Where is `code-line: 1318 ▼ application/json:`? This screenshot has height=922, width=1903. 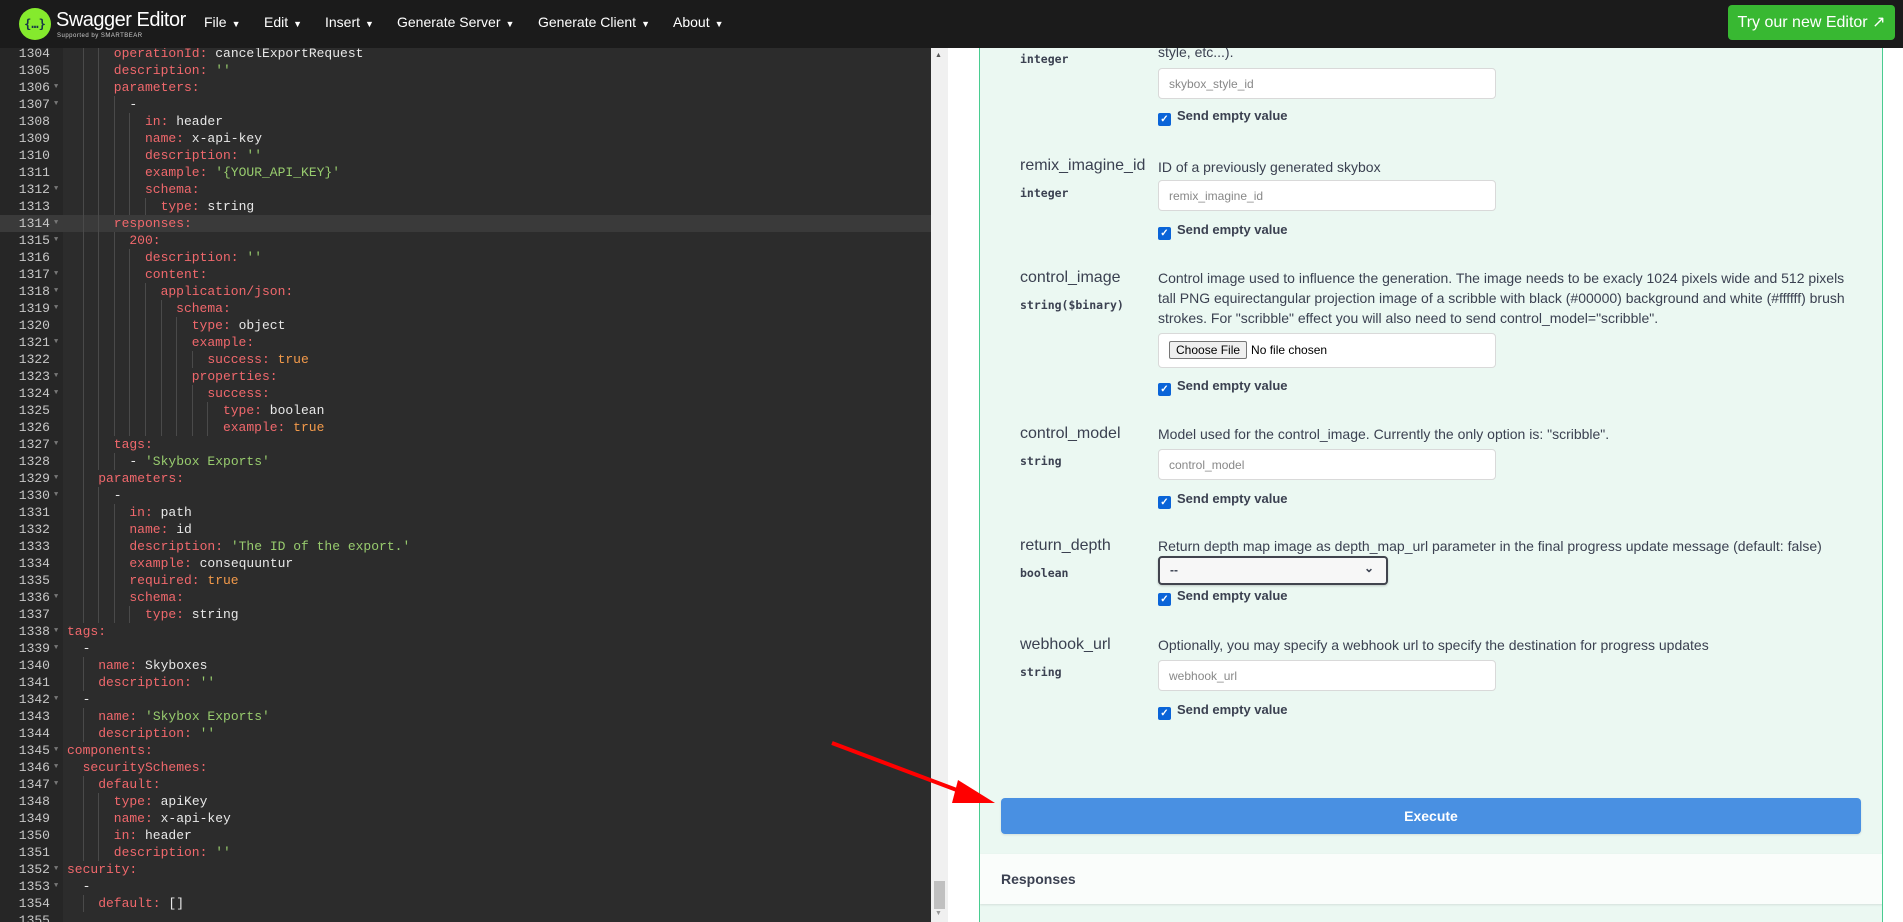 code-line: 1318 ▼ application/json: is located at coordinates (465, 291).